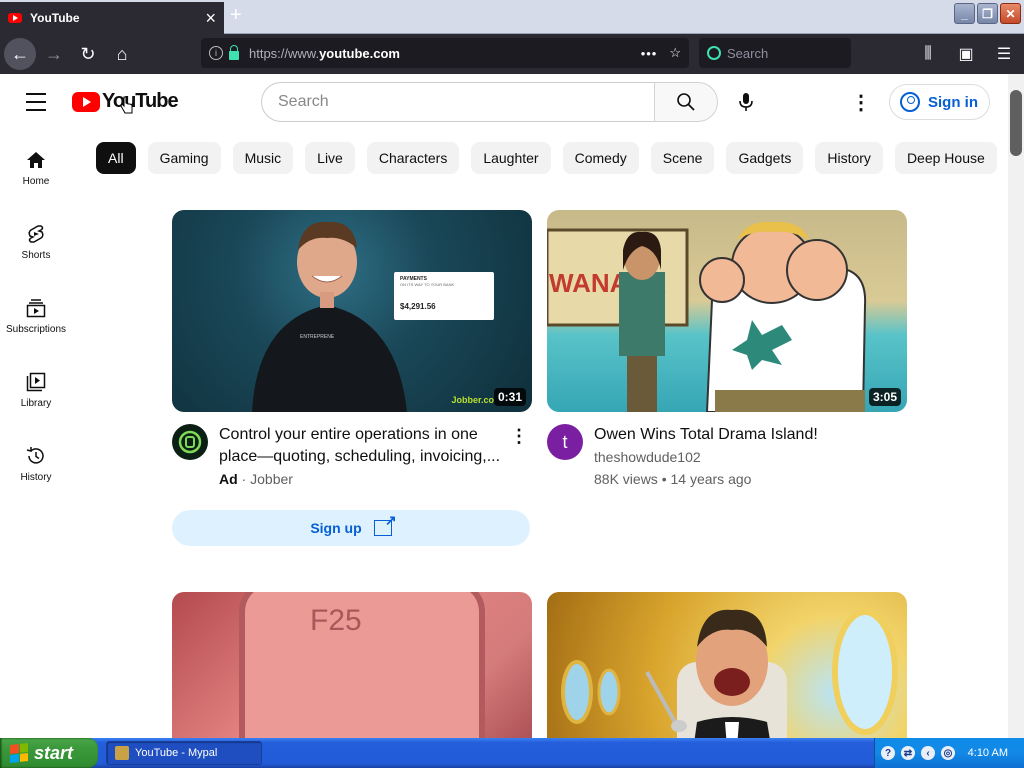 The image size is (1024, 768). Describe the element at coordinates (511, 158) in the screenshot. I see `chip-laughter: Laughter` at that location.